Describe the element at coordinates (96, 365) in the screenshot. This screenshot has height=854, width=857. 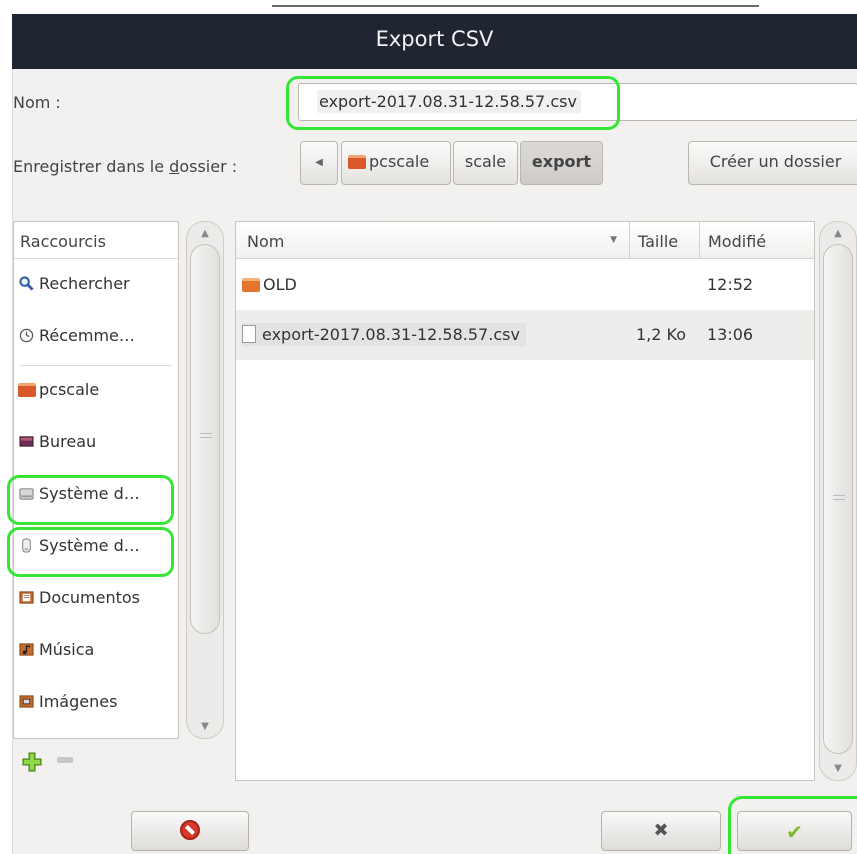
I see `sidebar-separator` at that location.